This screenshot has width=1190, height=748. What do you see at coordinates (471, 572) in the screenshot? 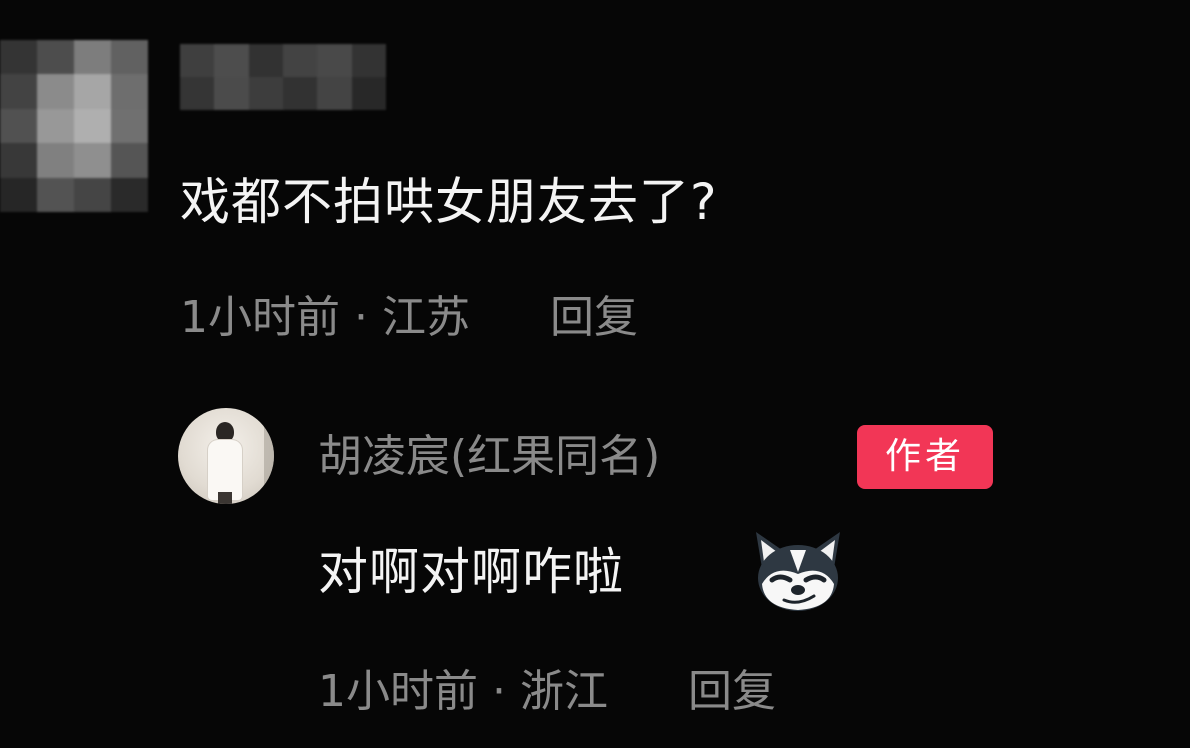
I see `reply-text: 对啊对啊咋啦` at bounding box center [471, 572].